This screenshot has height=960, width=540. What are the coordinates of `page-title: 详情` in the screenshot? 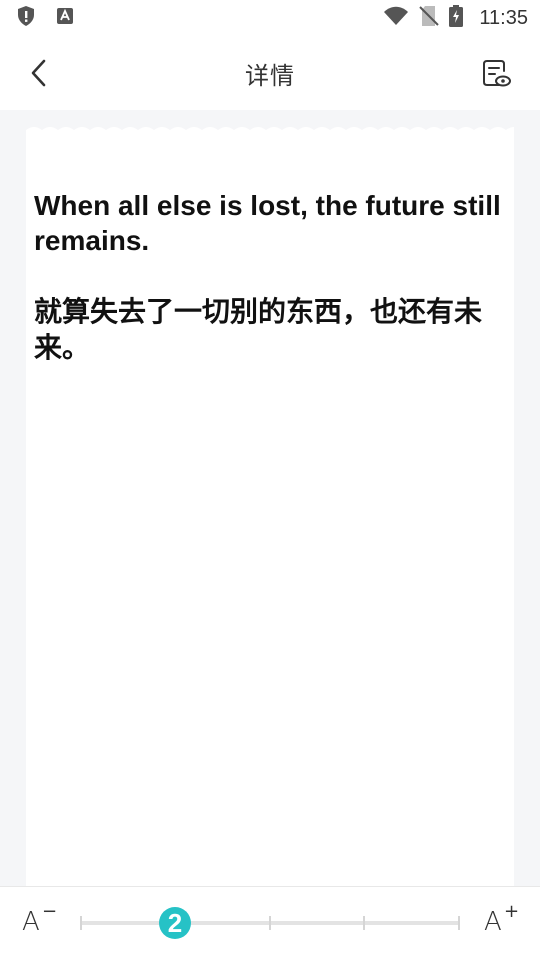 It's located at (270, 75).